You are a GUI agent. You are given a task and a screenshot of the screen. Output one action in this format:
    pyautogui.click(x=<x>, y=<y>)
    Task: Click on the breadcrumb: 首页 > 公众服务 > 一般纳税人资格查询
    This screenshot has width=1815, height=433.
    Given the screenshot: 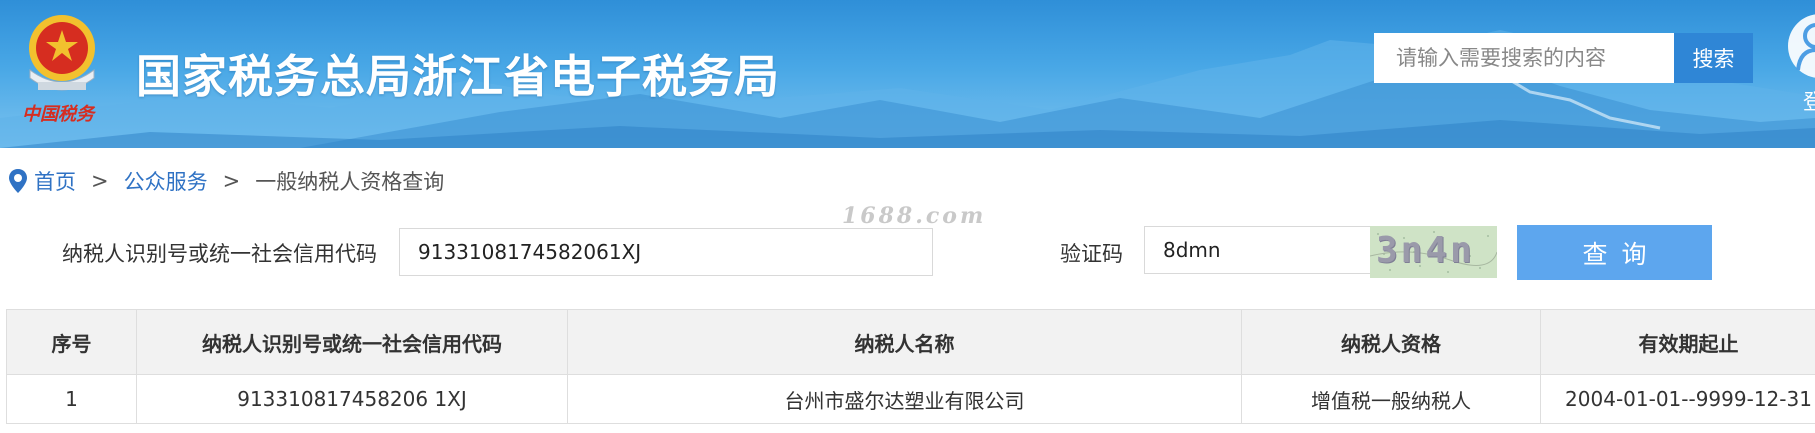 What is the action you would take?
    pyautogui.click(x=226, y=181)
    